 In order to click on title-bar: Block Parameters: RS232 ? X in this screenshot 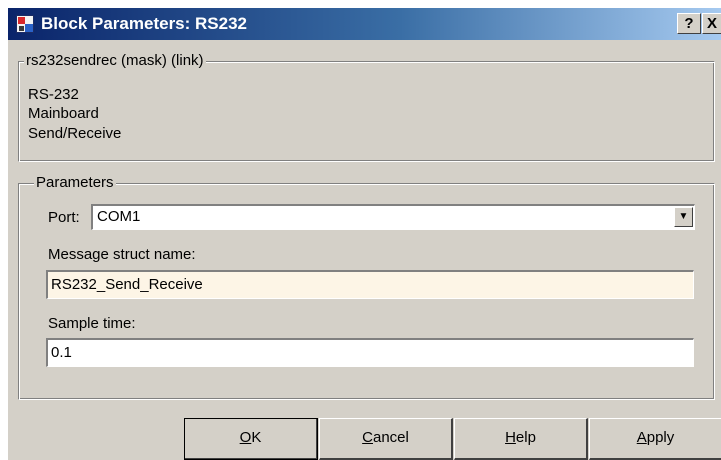, I will do `click(364, 24)`.